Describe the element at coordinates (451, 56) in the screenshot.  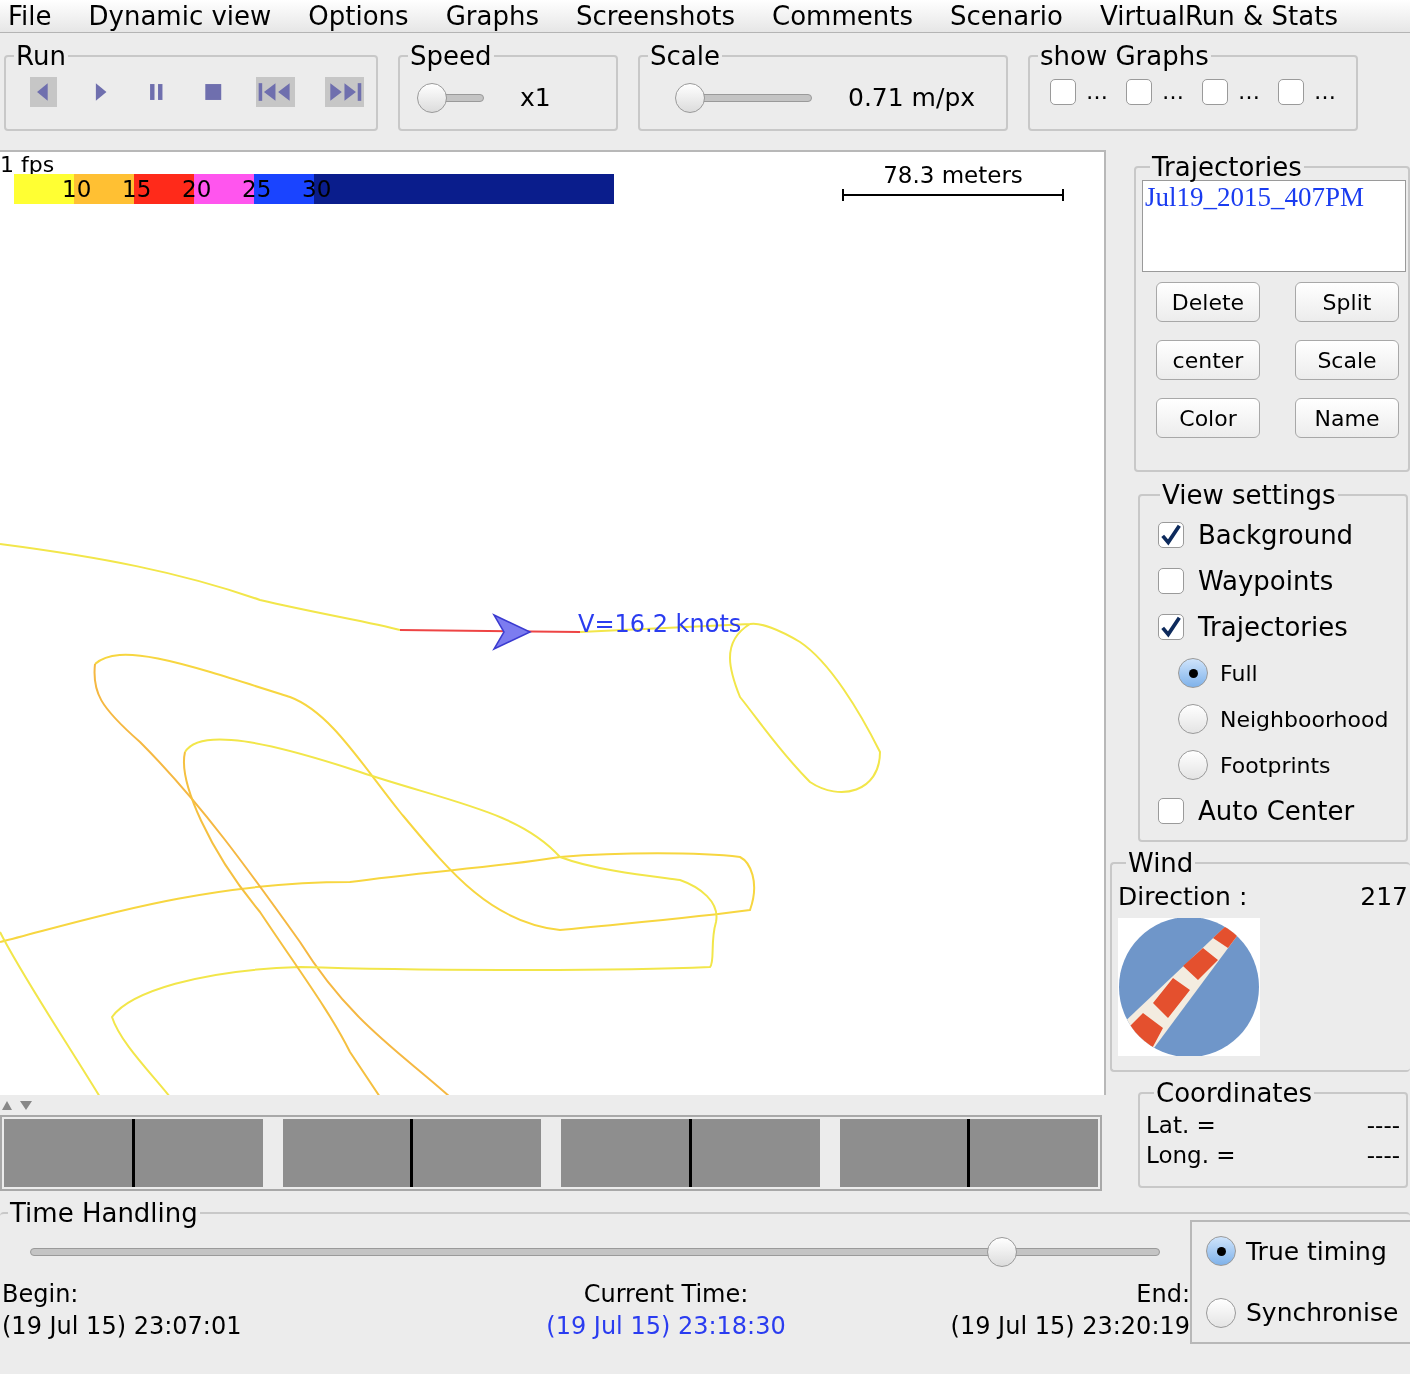
I see `group-title: Speed` at that location.